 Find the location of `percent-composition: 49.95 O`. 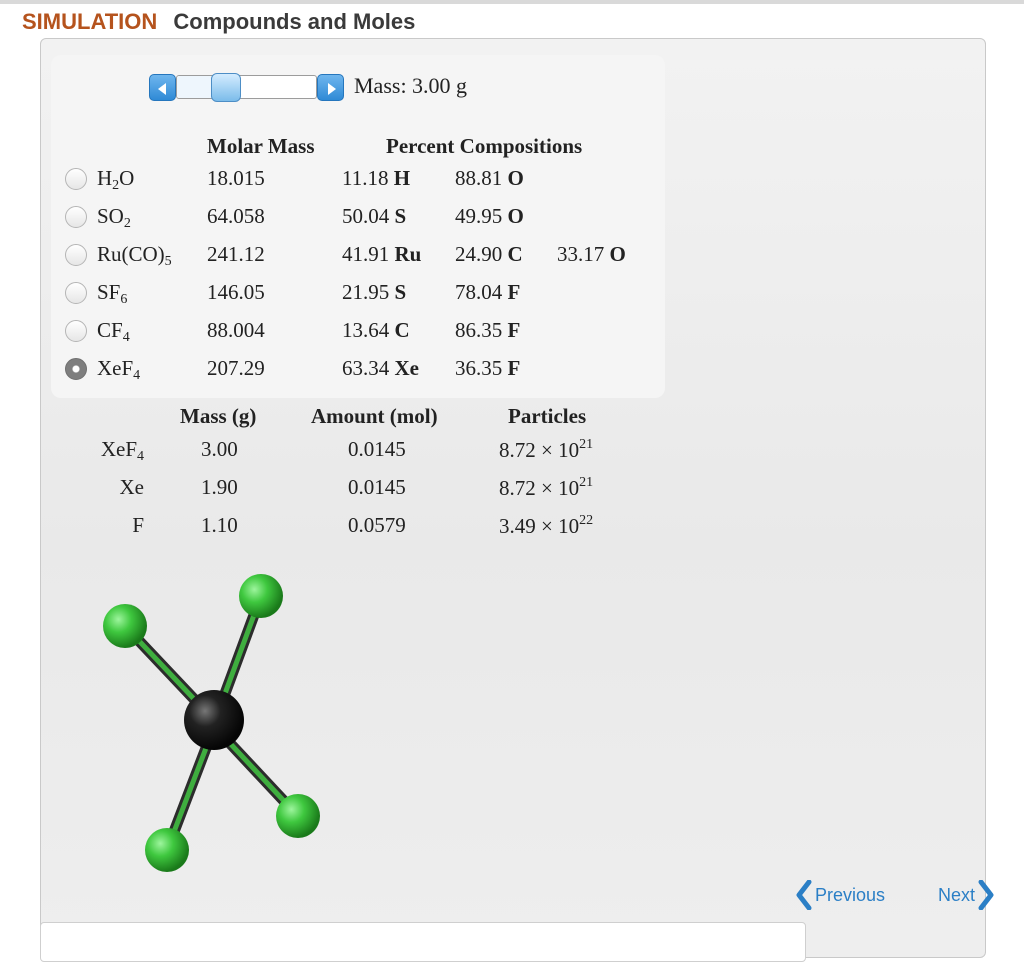

percent-composition: 49.95 O is located at coordinates (489, 216).